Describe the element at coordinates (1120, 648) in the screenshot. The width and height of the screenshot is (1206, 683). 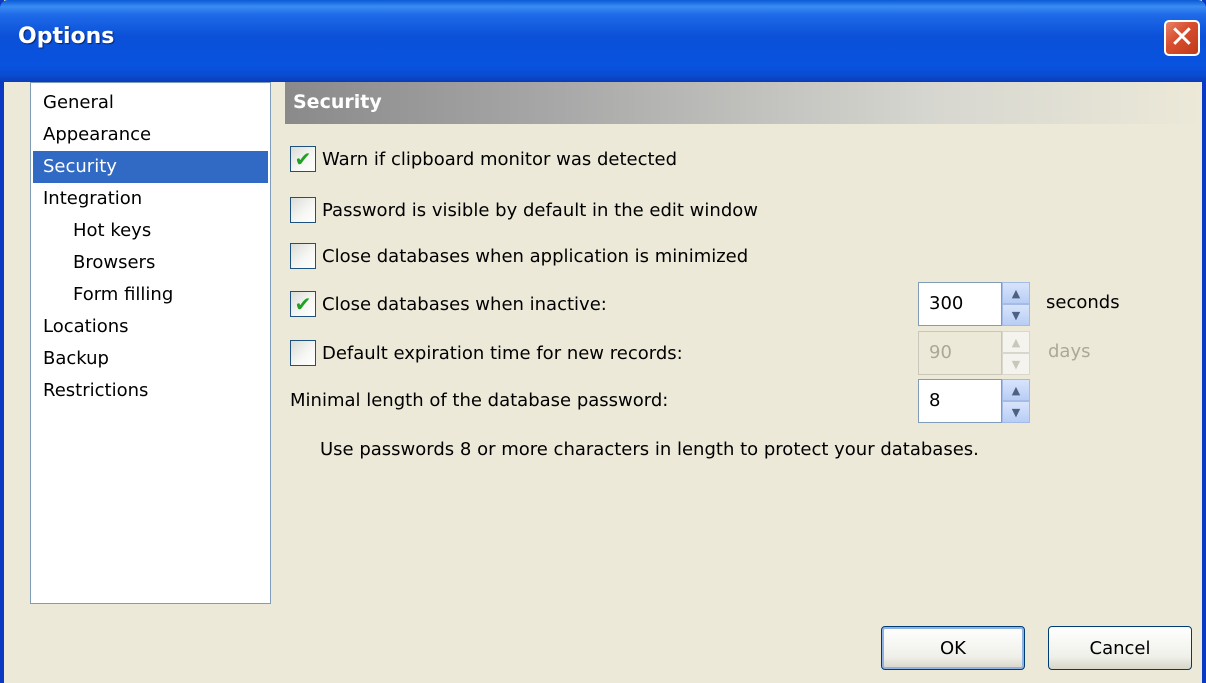
I see `cancel-button: Cancel` at that location.